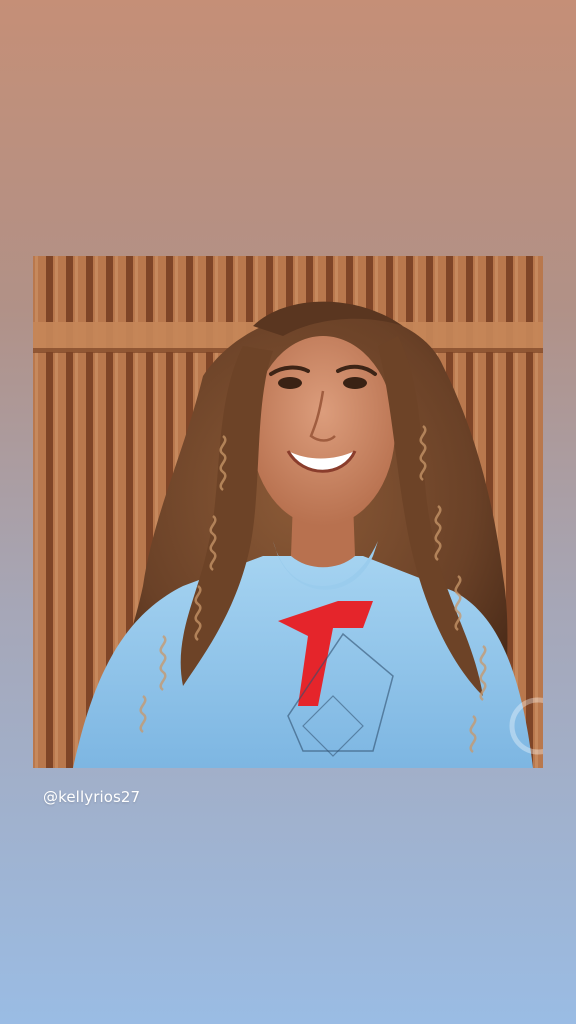 This screenshot has width=576, height=1024. Describe the element at coordinates (91, 797) in the screenshot. I see `mention-sticker: @kellyrios27` at that location.